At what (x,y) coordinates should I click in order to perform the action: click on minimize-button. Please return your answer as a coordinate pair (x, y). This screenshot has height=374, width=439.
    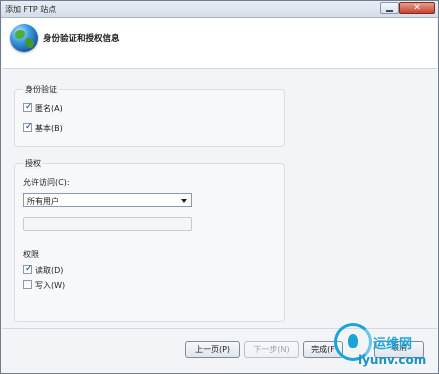
    Looking at the image, I should click on (389, 8).